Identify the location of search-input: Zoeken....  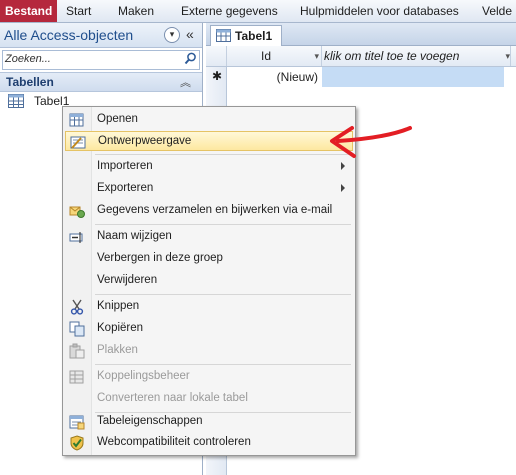
(101, 60).